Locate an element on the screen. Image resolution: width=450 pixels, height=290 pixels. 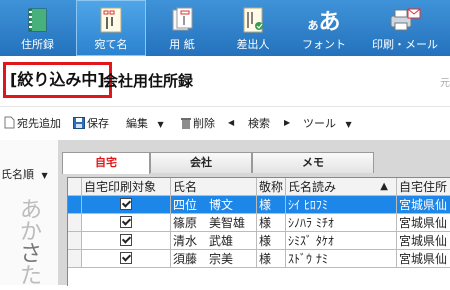
ribbon-tab-sender: 差出人 is located at coordinates (253, 28).